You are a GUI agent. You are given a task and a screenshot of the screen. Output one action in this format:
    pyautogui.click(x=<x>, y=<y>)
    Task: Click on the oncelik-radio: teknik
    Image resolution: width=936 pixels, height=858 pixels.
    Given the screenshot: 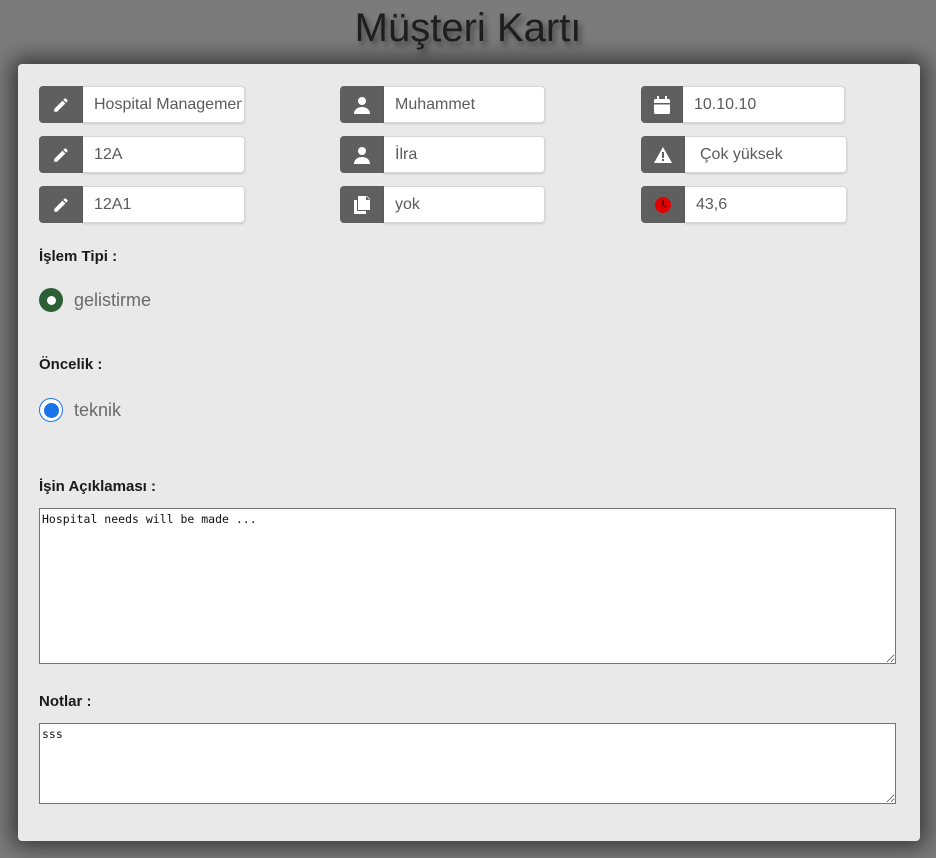 What is the action you would take?
    pyautogui.click(x=80, y=410)
    